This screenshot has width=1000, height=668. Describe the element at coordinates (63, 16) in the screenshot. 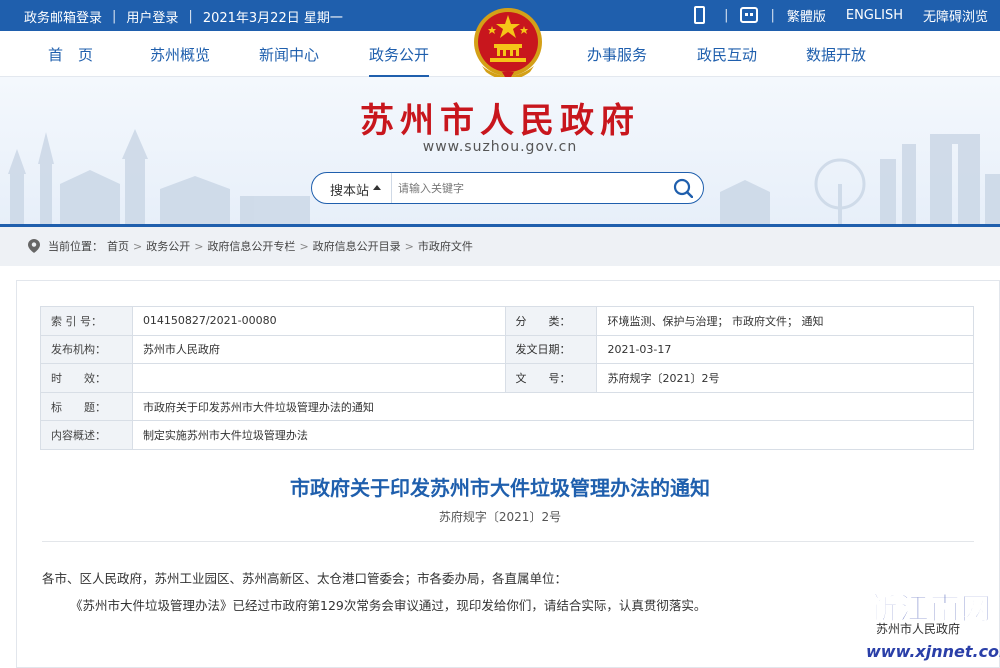

I see `mail-login-link: 政务邮箱登录` at that location.